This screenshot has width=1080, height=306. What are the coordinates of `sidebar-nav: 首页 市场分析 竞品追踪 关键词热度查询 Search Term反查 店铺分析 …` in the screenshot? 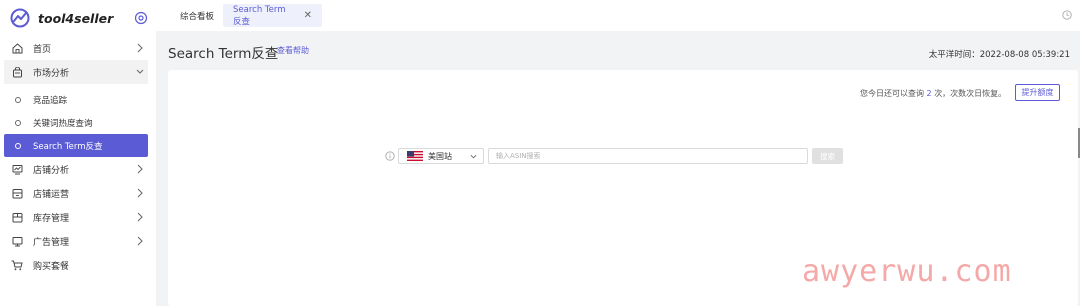 It's located at (78, 156).